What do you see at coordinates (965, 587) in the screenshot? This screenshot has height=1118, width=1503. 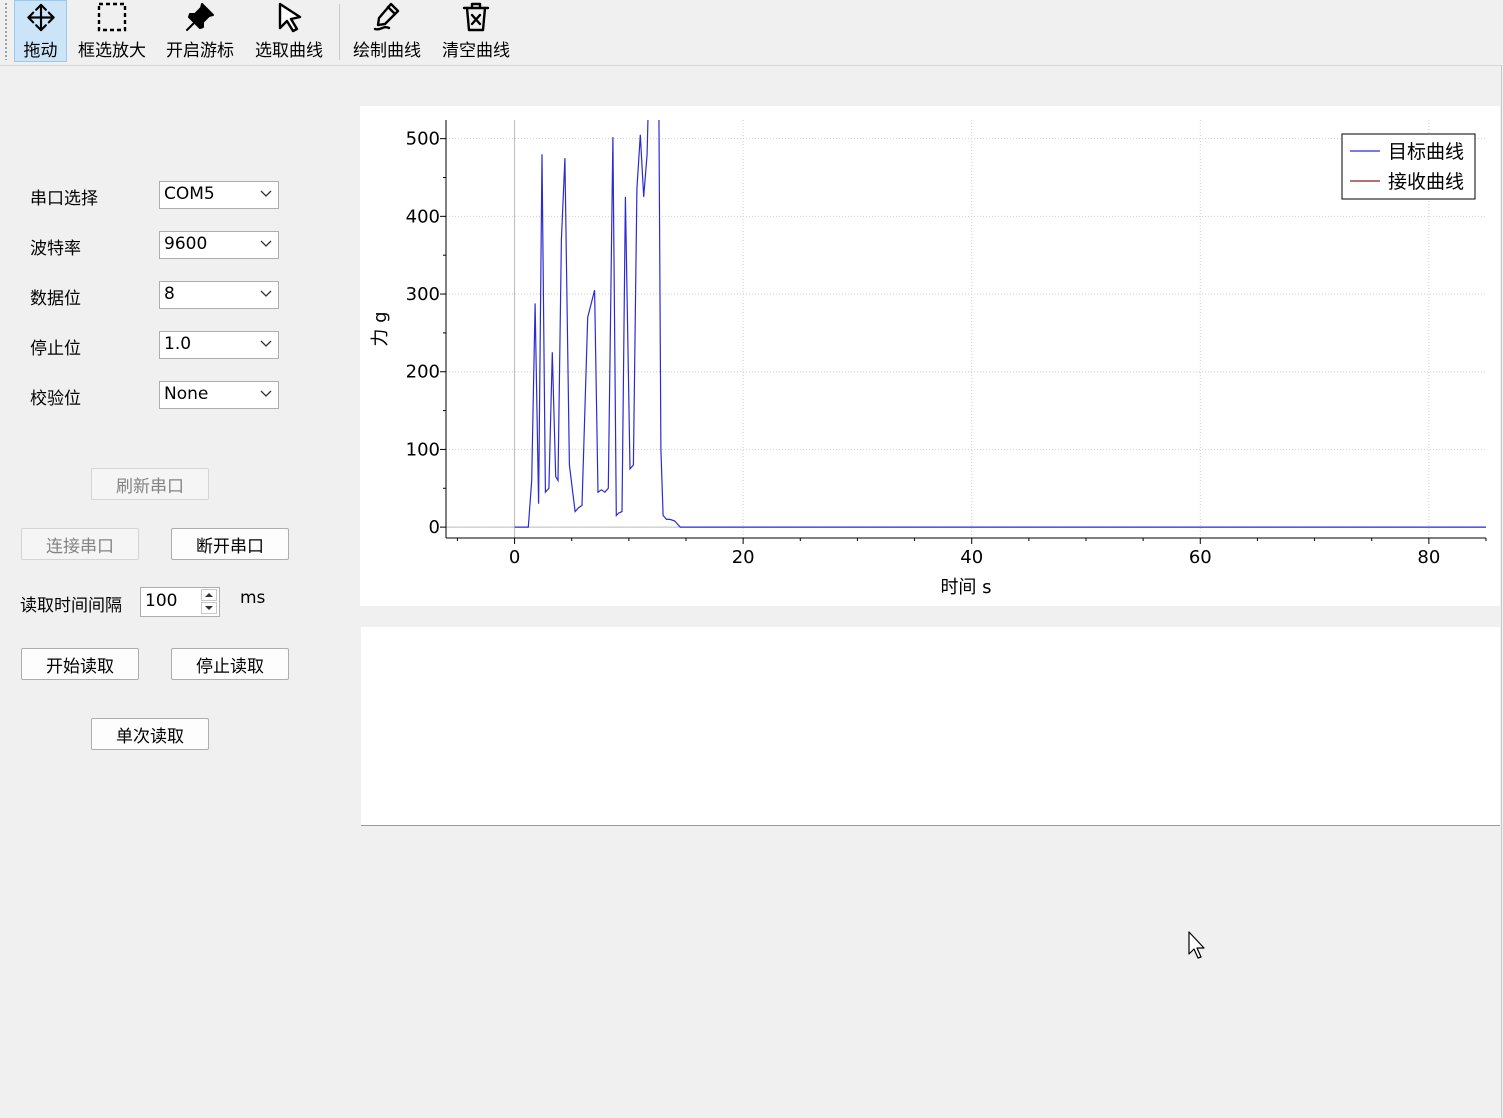 I see `x-axis-title: 时间 s` at bounding box center [965, 587].